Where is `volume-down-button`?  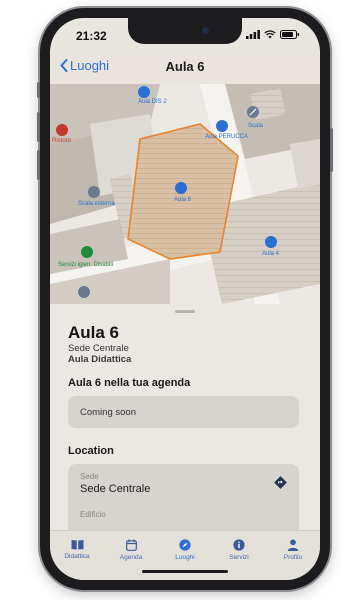
volume-down-button is located at coordinates (38, 165).